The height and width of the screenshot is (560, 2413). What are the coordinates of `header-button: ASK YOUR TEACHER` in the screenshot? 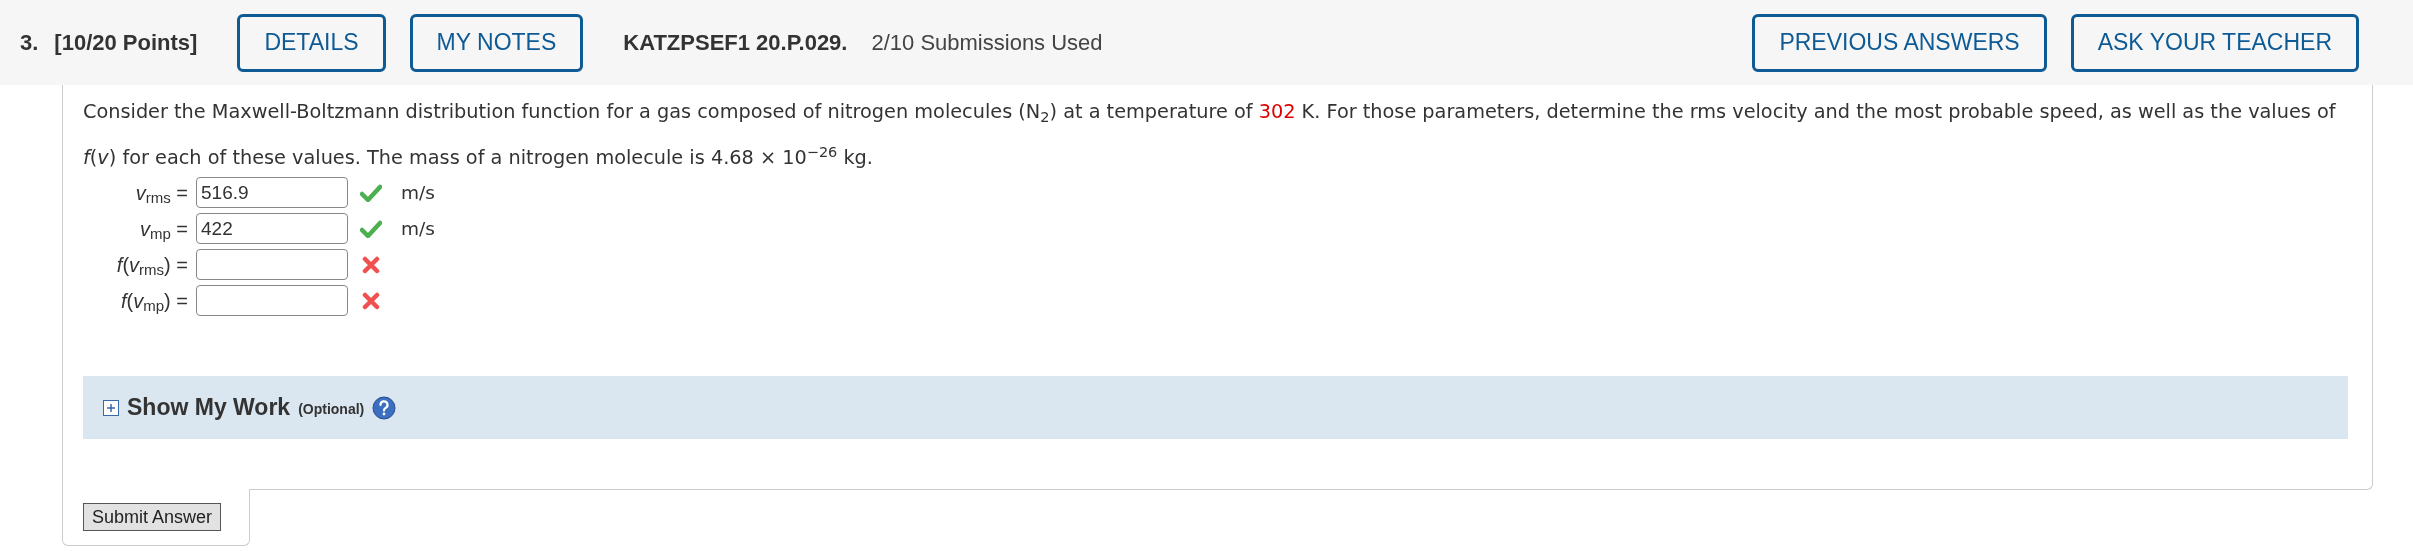 It's located at (2214, 42).